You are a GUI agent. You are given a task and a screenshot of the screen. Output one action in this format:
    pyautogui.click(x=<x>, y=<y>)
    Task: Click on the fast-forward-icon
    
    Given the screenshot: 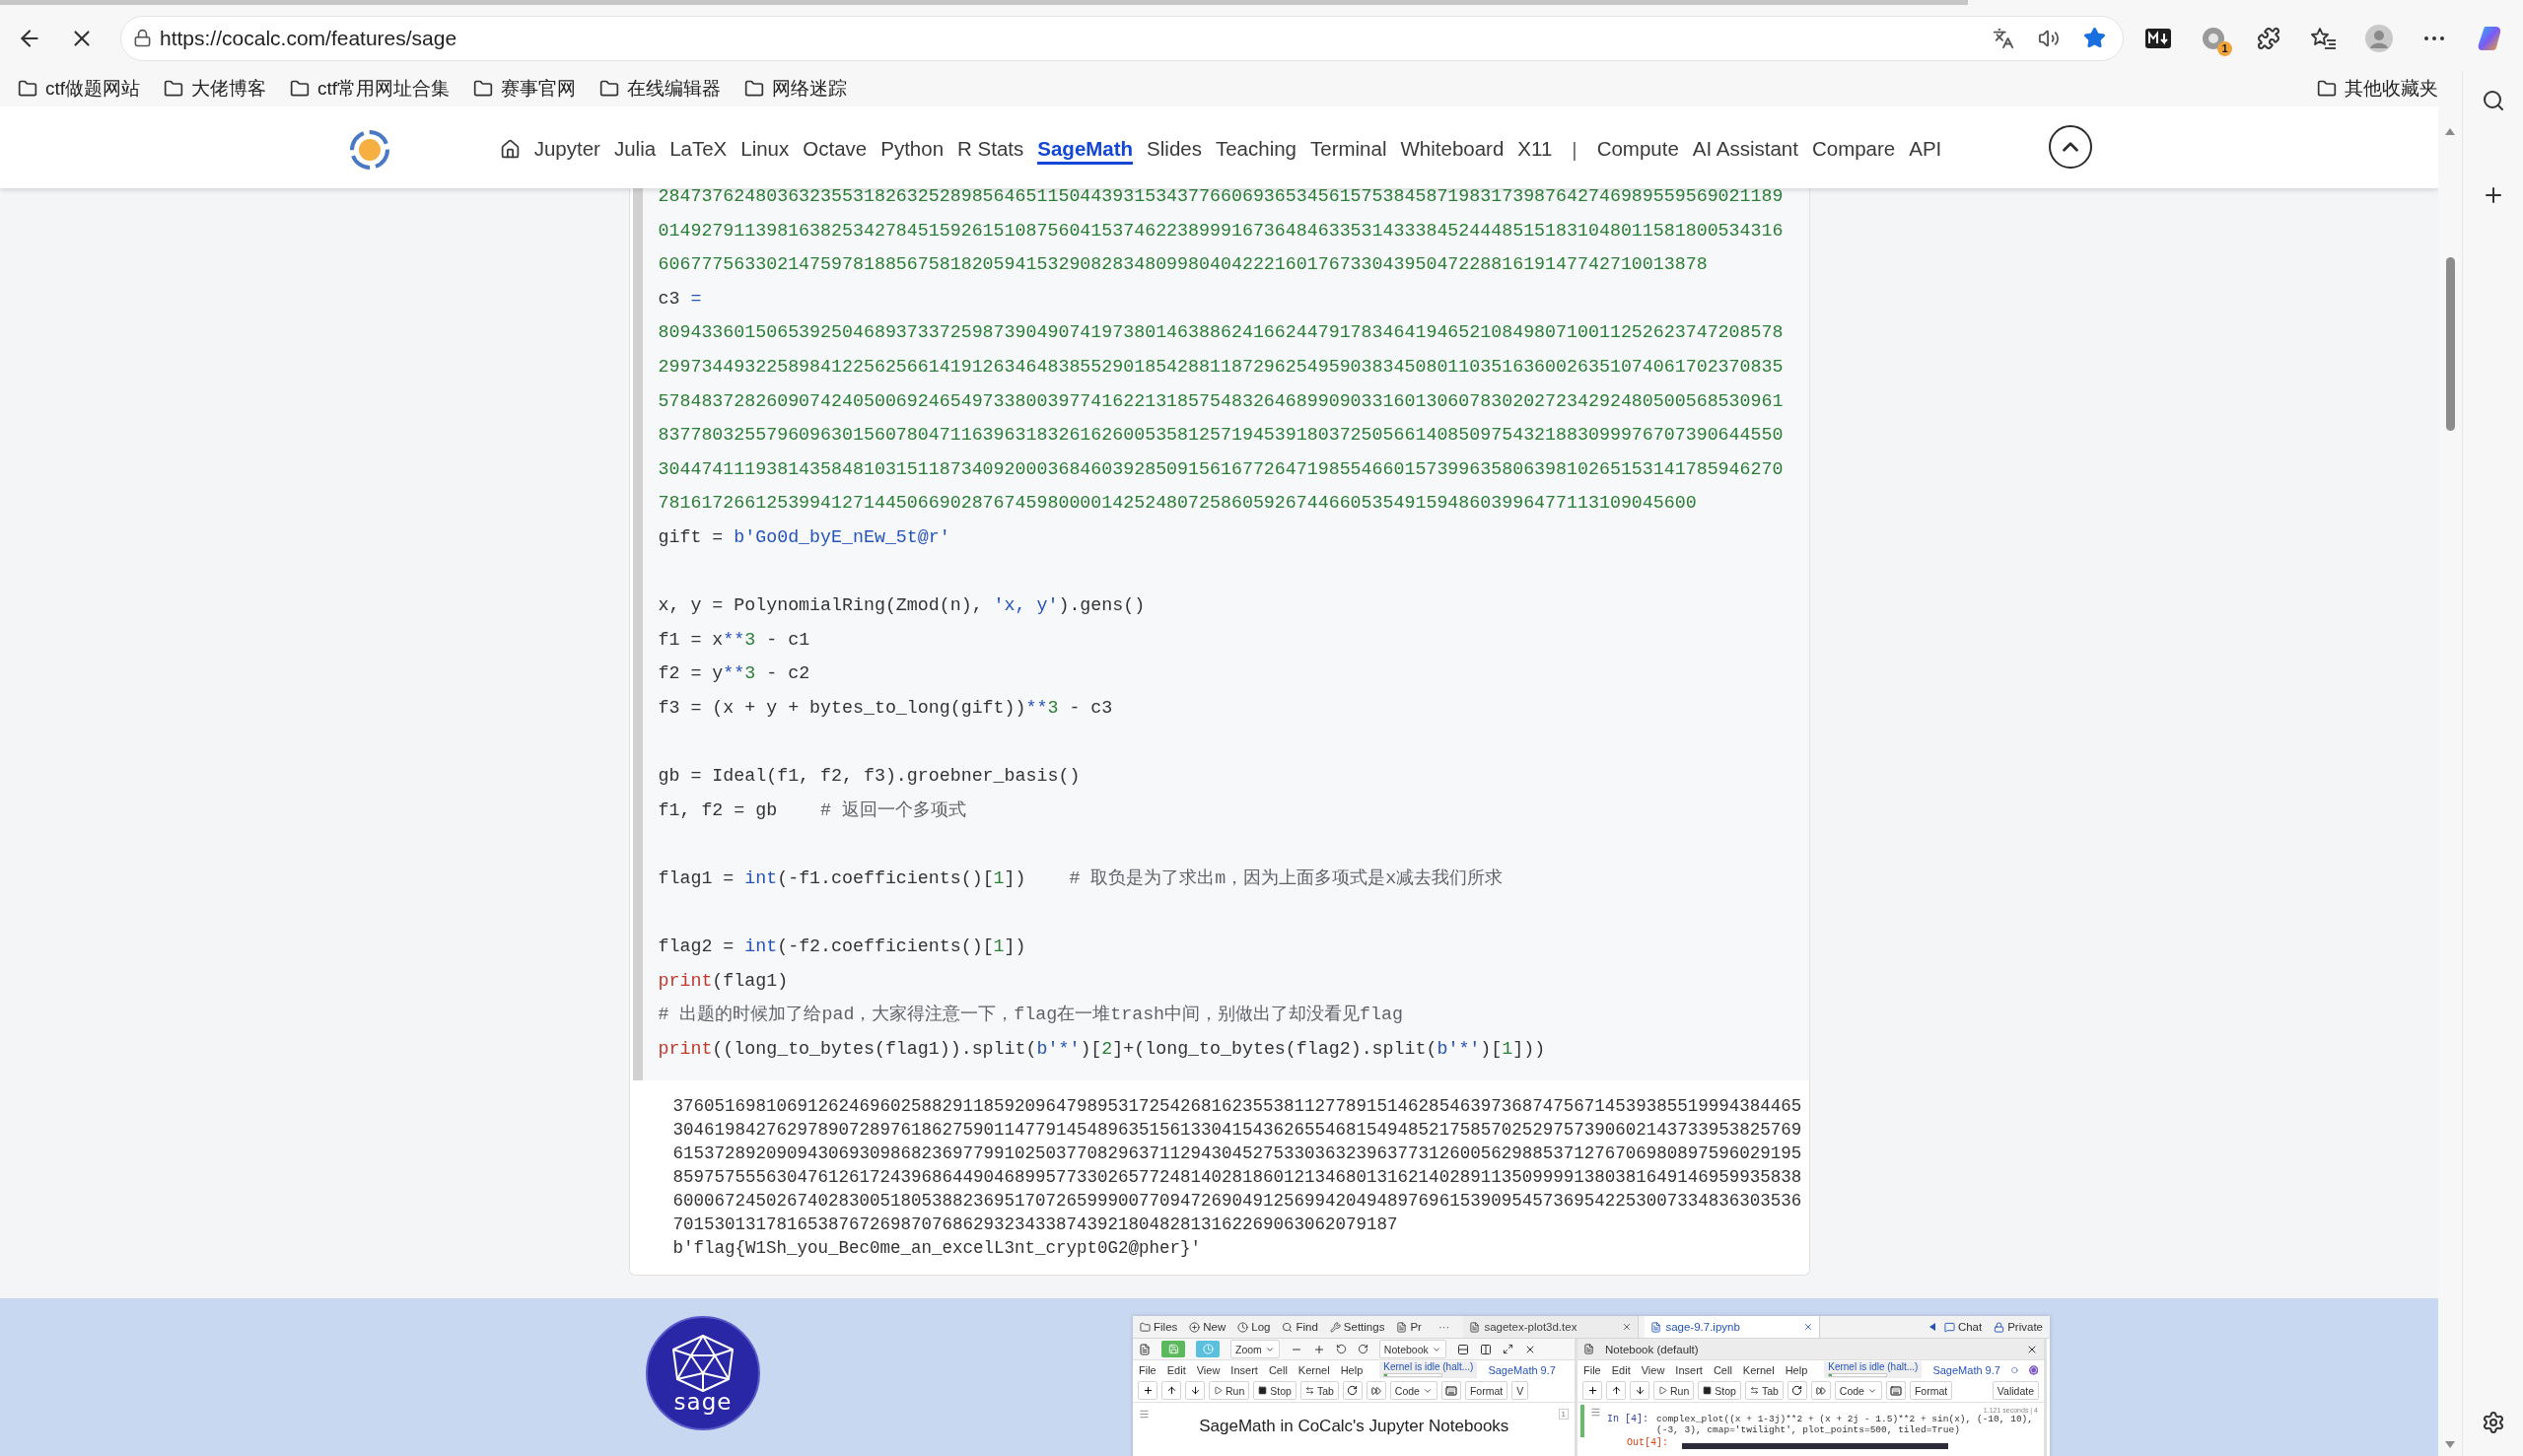 What is the action you would take?
    pyautogui.click(x=1375, y=1390)
    